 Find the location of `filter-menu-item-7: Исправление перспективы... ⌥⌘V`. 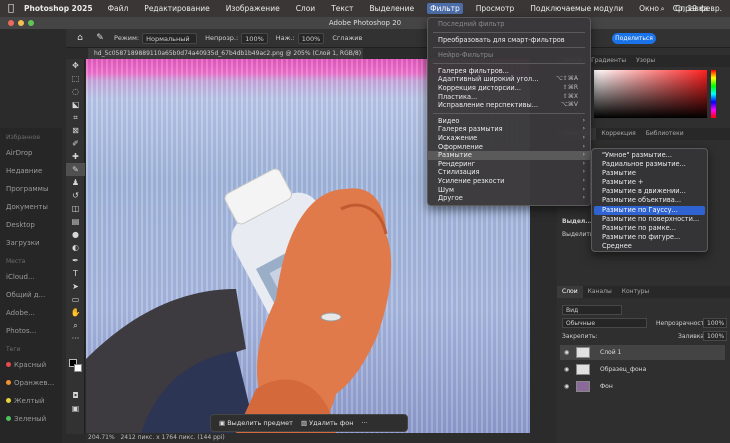

filter-menu-item-7: Исправление перспективы... ⌥⌘V is located at coordinates (509, 105).